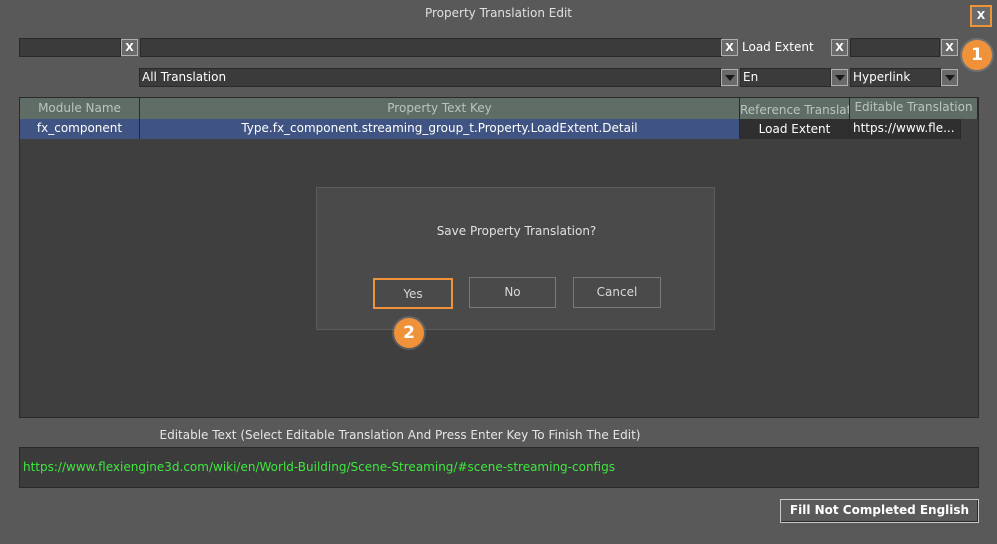 The width and height of the screenshot is (997, 544). I want to click on callout-badge-2: 2, so click(409, 333).